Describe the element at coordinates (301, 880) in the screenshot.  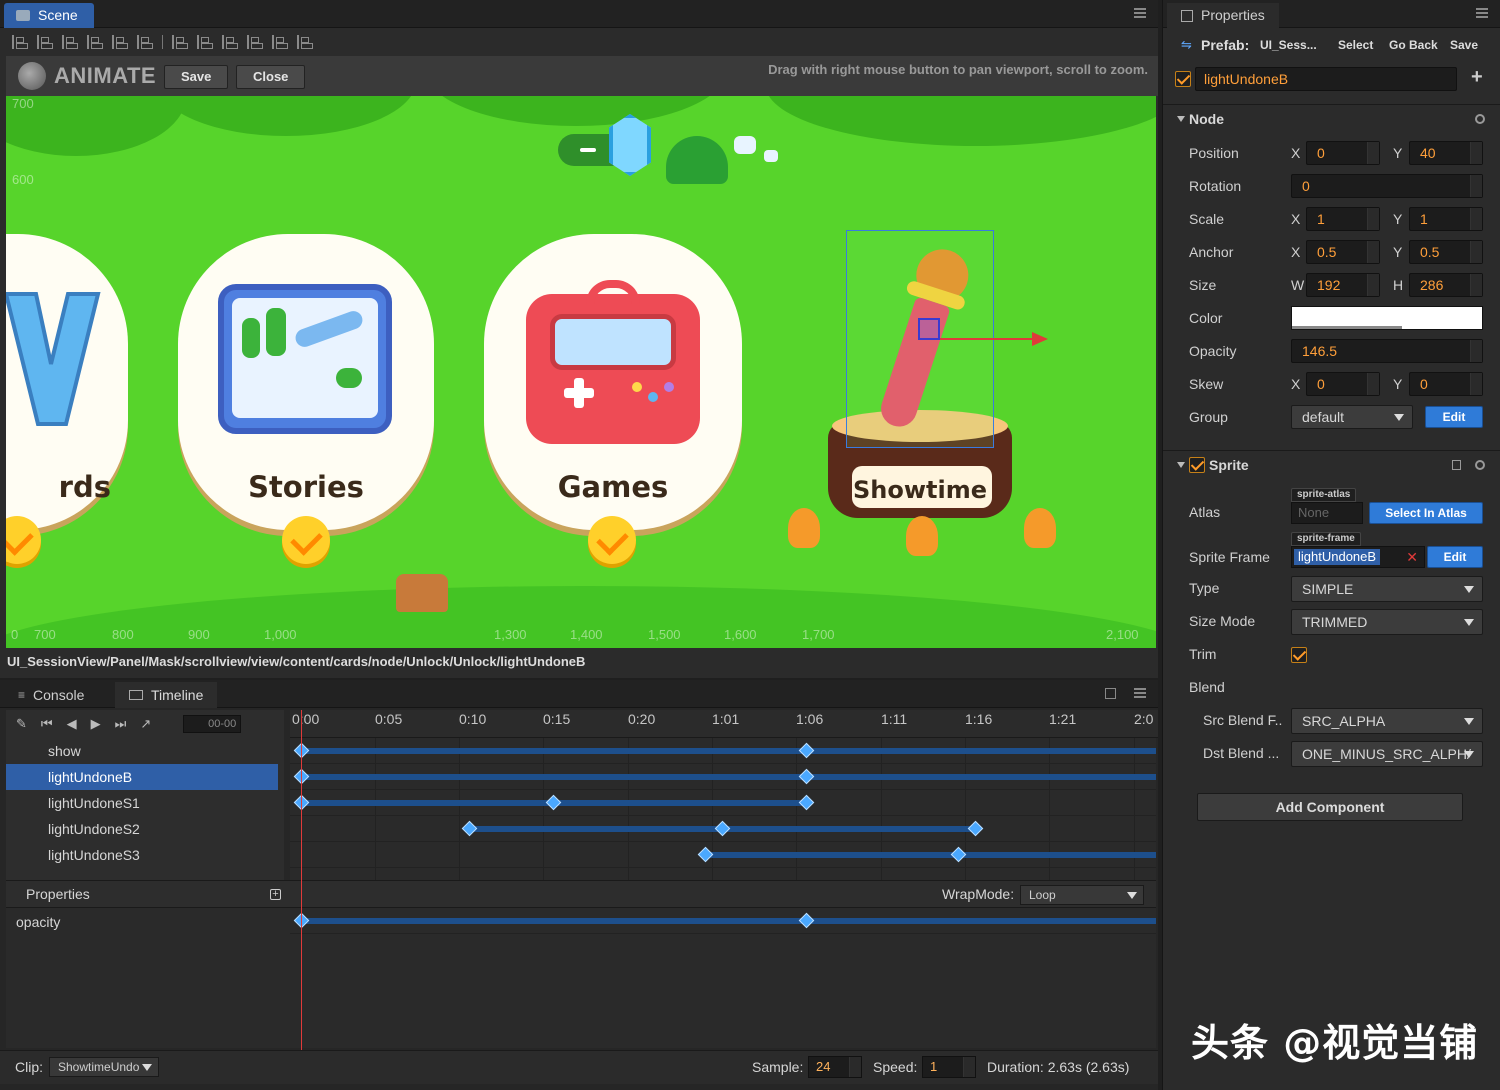
I see `playhead` at that location.